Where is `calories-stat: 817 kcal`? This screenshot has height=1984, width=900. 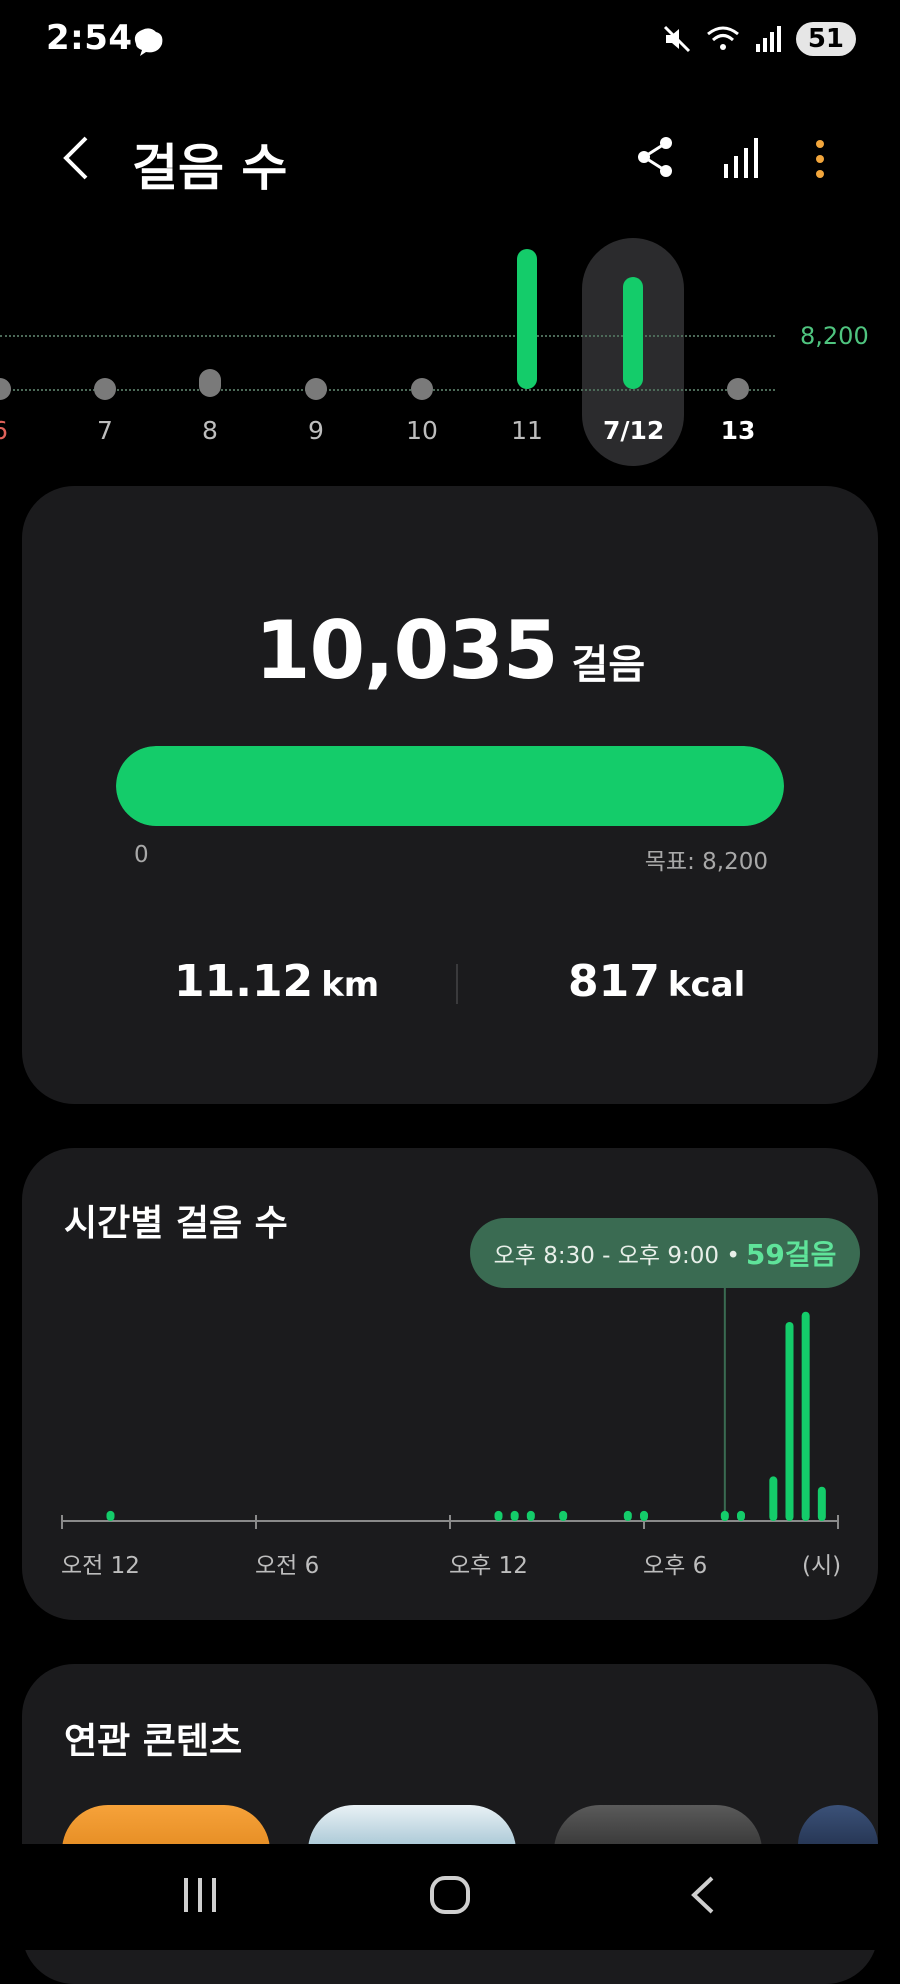 calories-stat: 817 kcal is located at coordinates (656, 981).